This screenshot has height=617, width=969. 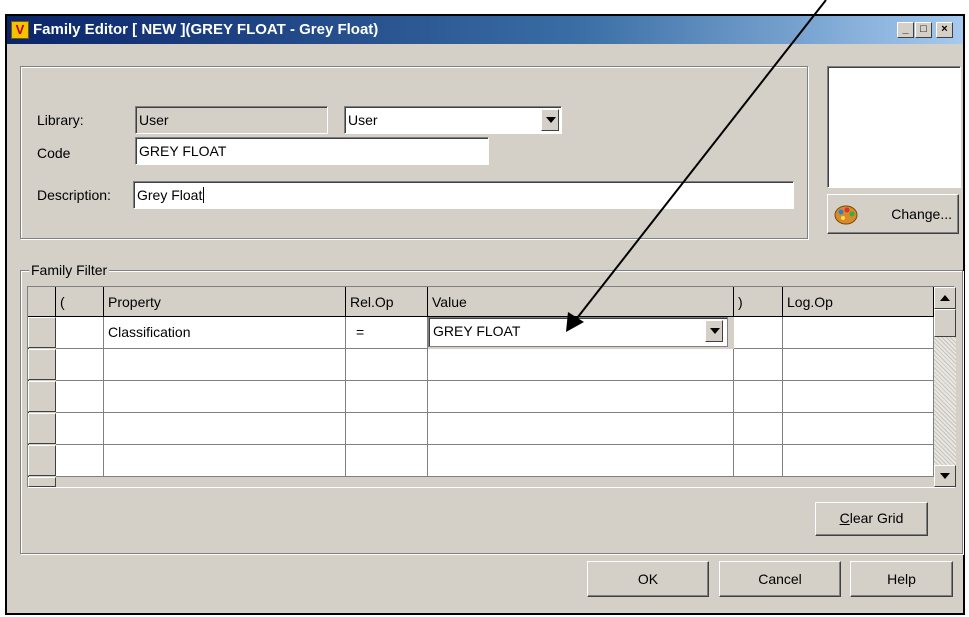 I want to click on column-header-log-op: Log.Op, so click(x=858, y=302).